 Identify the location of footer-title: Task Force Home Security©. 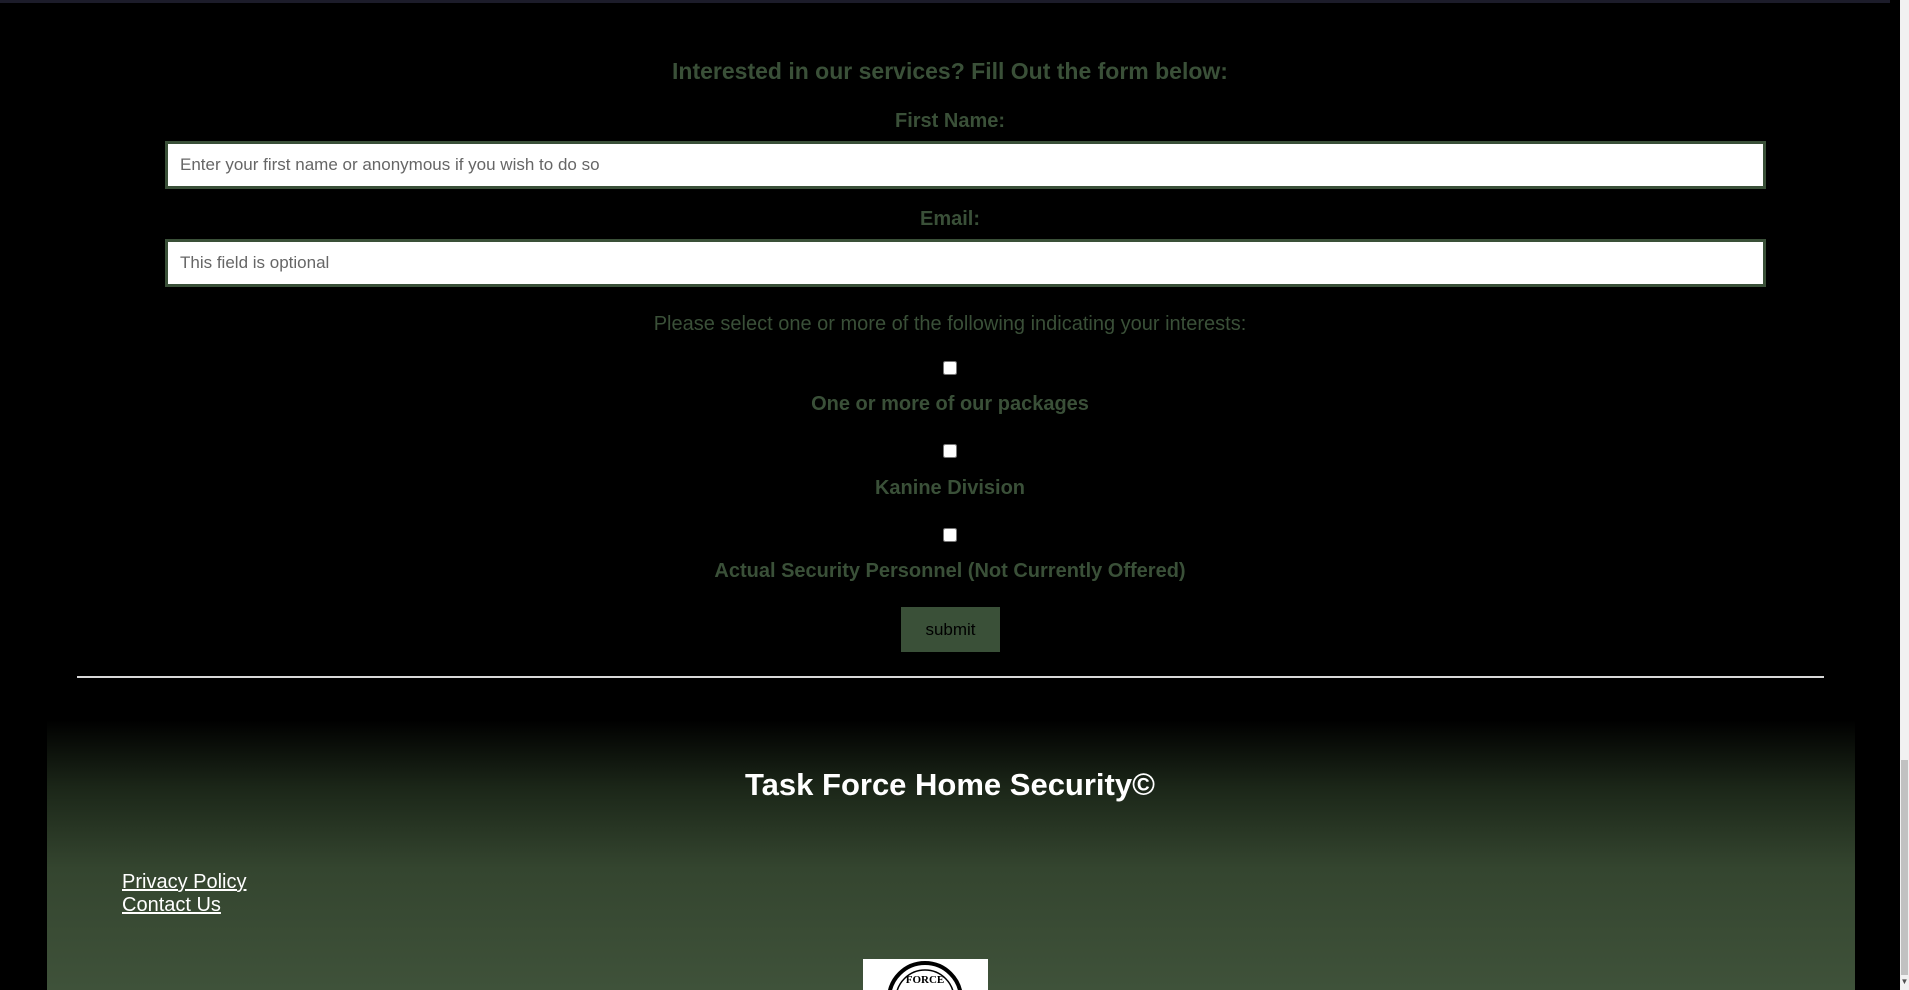
(950, 784).